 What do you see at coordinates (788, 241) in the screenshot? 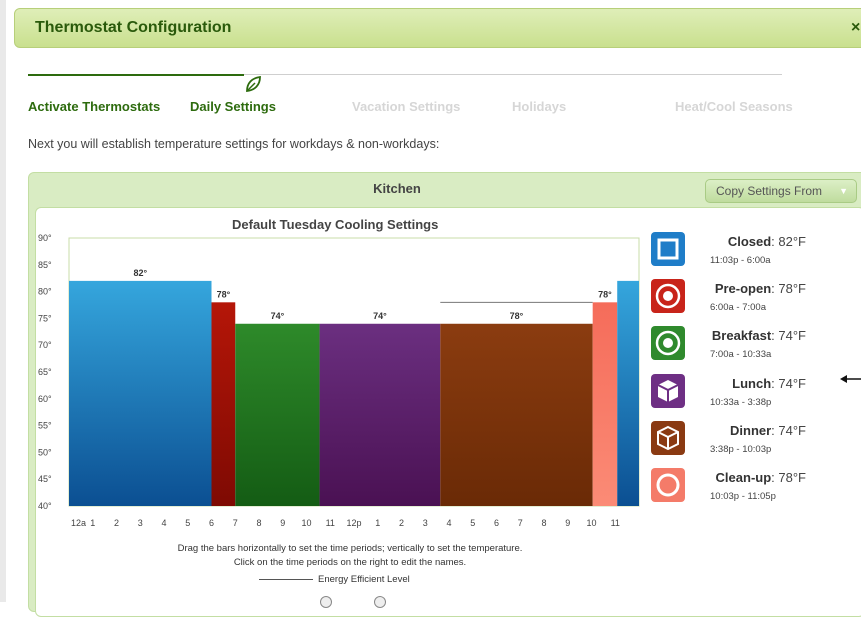
I see `period-temp: : 82°F` at bounding box center [788, 241].